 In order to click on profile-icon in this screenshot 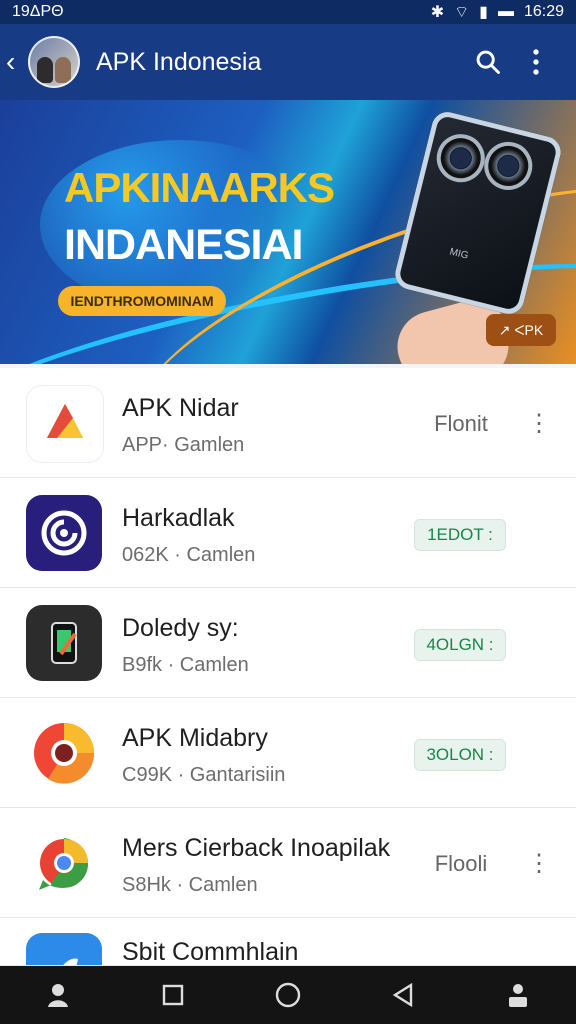, I will do `click(58, 995)`.